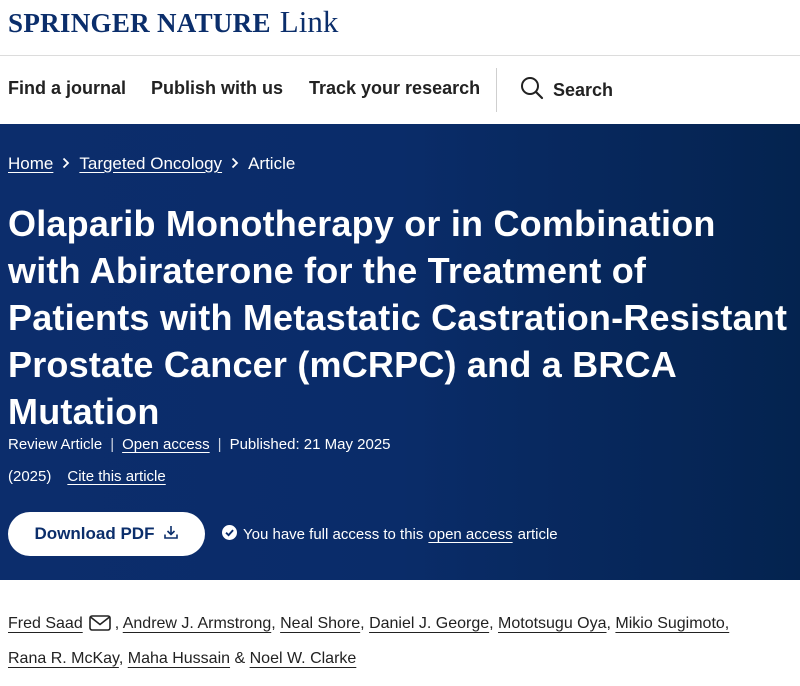 This screenshot has height=686, width=800. What do you see at coordinates (179, 658) in the screenshot?
I see `author-link: Maha Hussain` at bounding box center [179, 658].